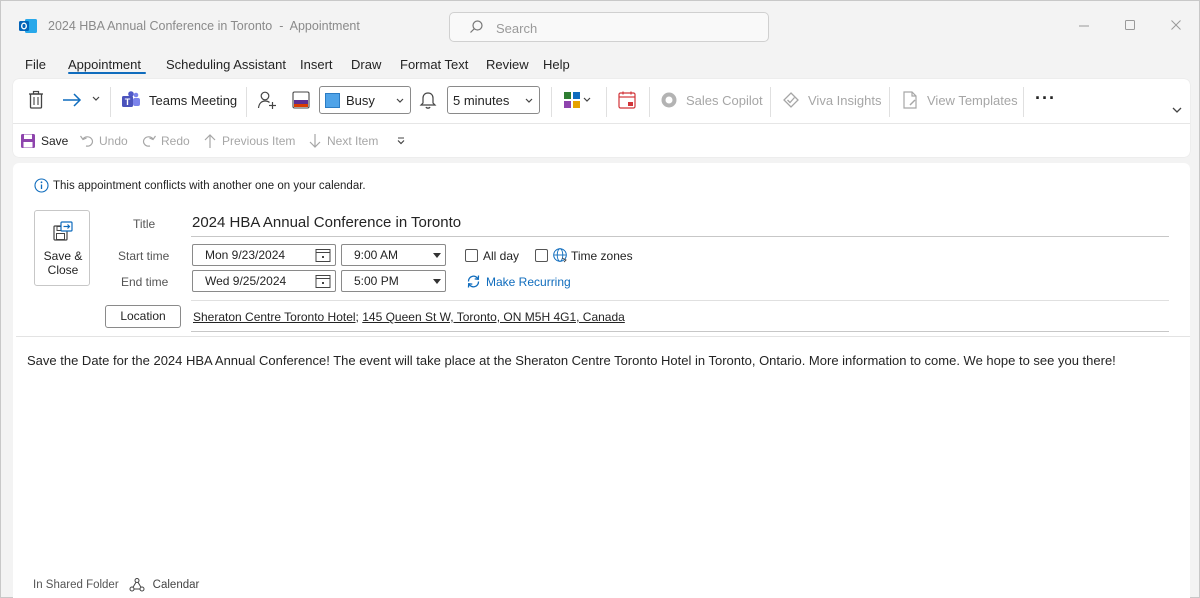  I want to click on menu-appointment: Appointment, so click(104, 64).